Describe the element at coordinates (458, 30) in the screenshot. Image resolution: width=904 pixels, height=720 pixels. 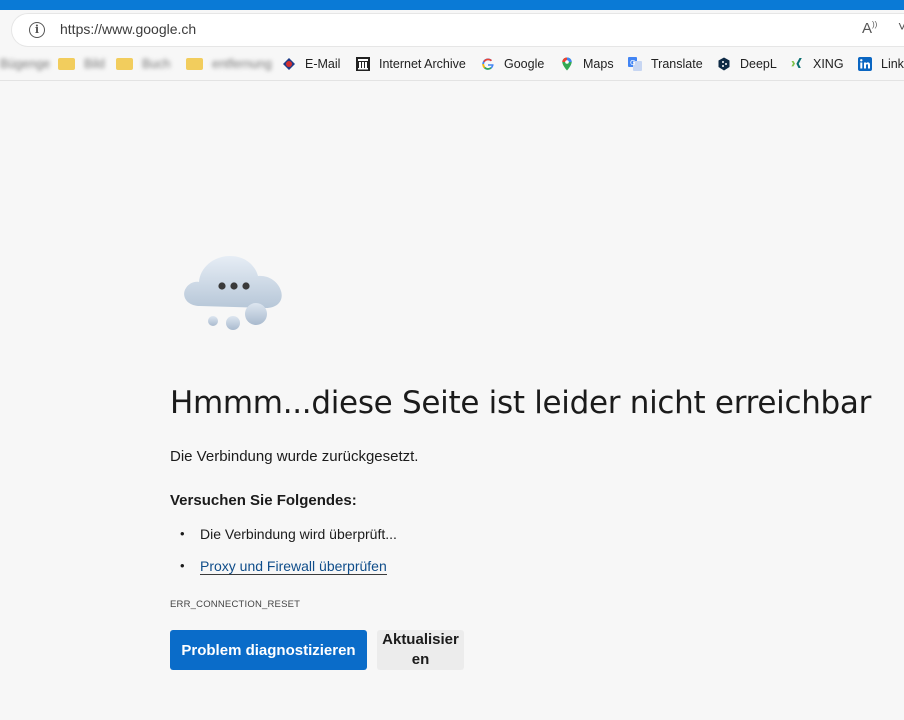
I see `url-box: i https://www.google.ch A)) ˅` at that location.